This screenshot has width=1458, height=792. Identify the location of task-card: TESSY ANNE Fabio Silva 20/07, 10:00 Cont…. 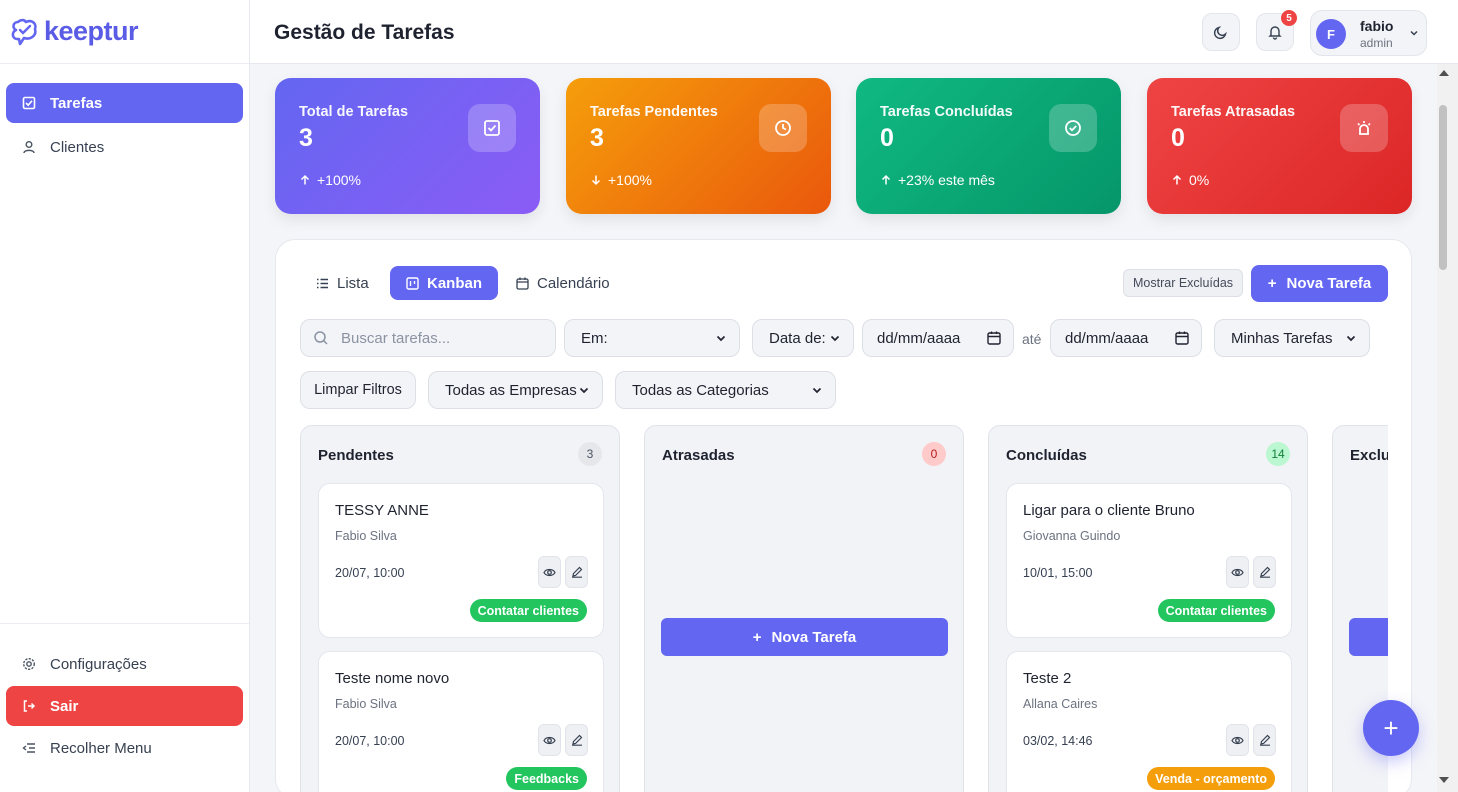
(461, 560).